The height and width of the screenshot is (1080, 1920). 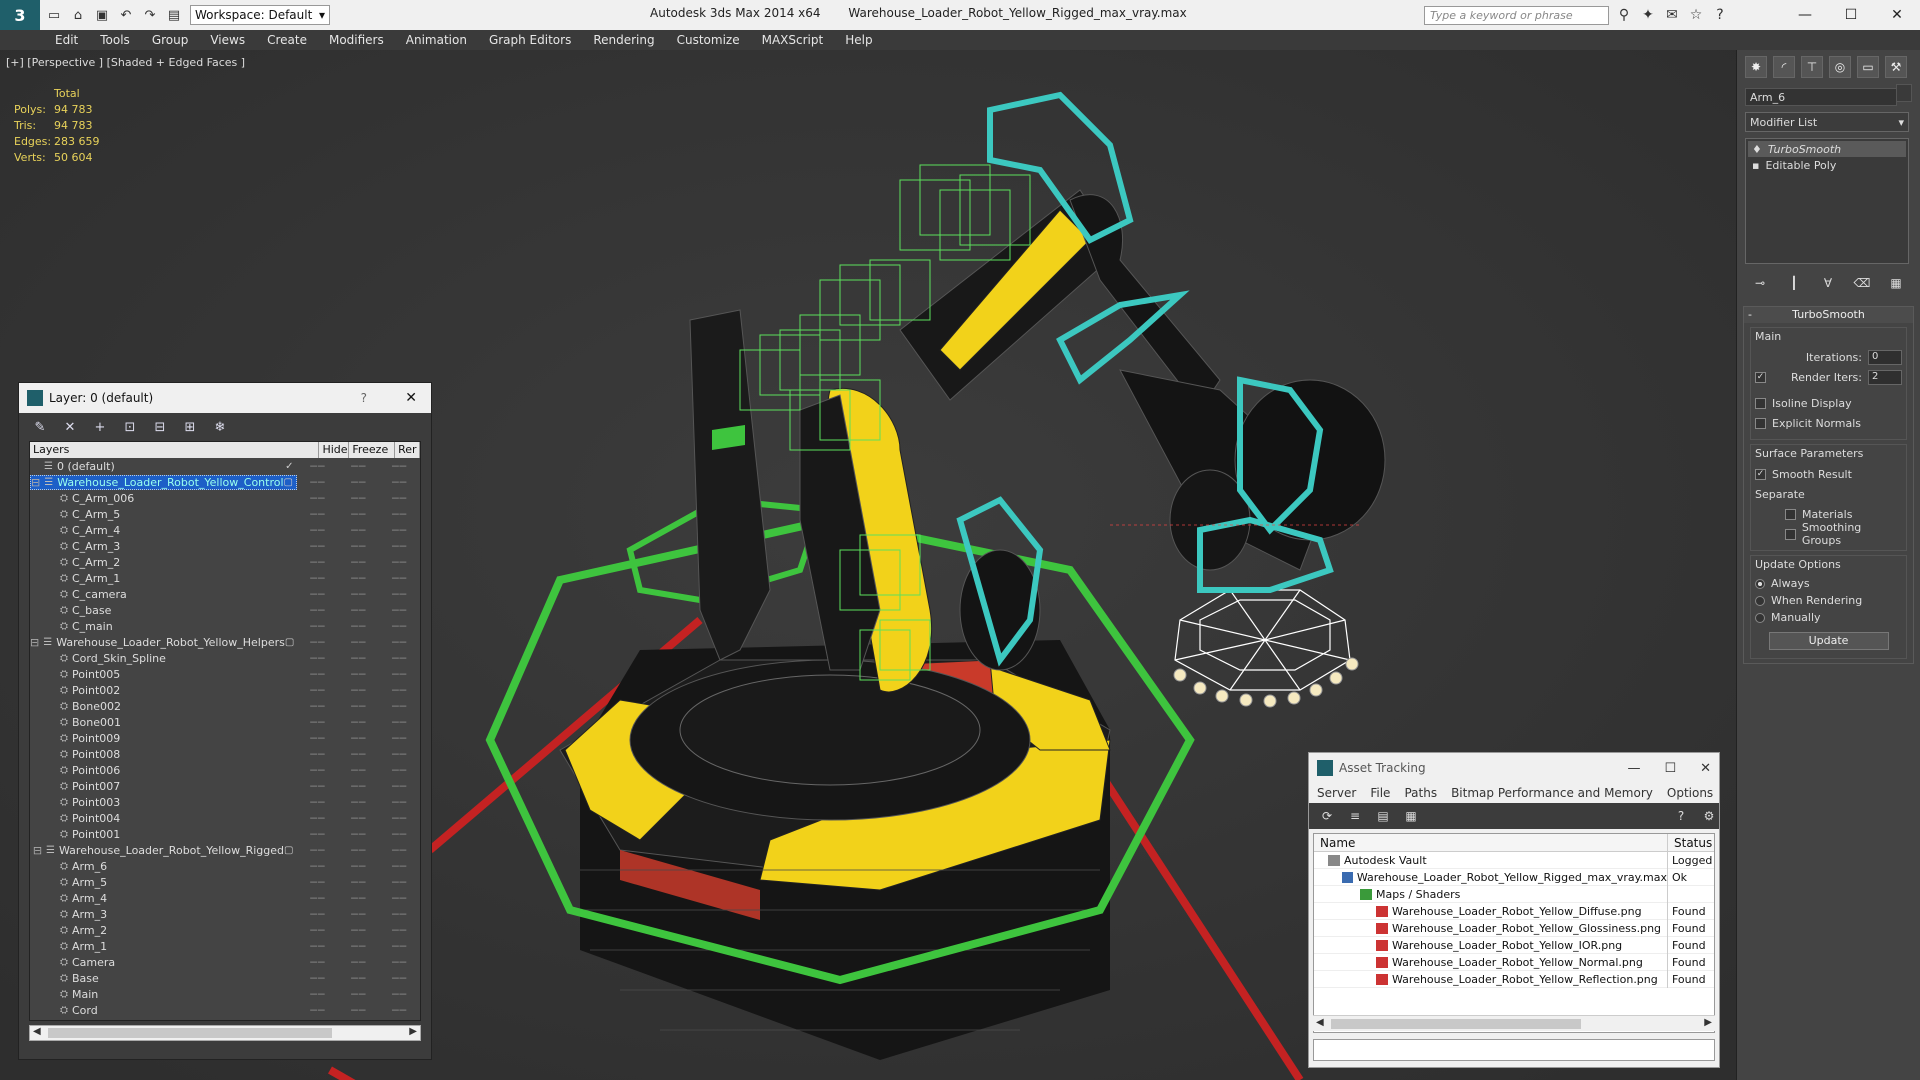 What do you see at coordinates (163, 786) in the screenshot?
I see `layer-name-cell: ⛭ Point007` at bounding box center [163, 786].